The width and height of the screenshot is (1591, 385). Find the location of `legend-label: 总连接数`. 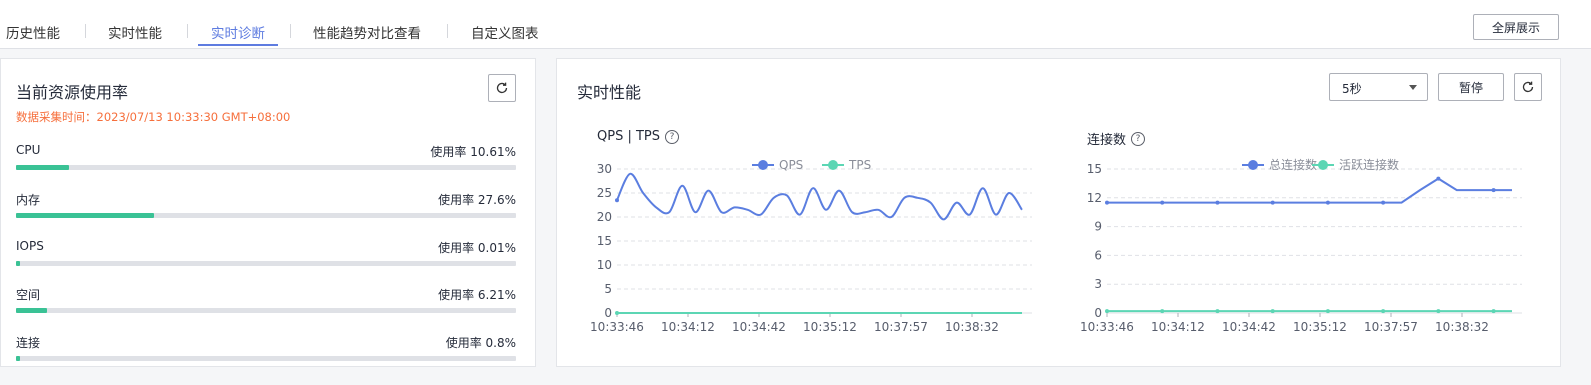

legend-label: 总连接数 is located at coordinates (1293, 164).